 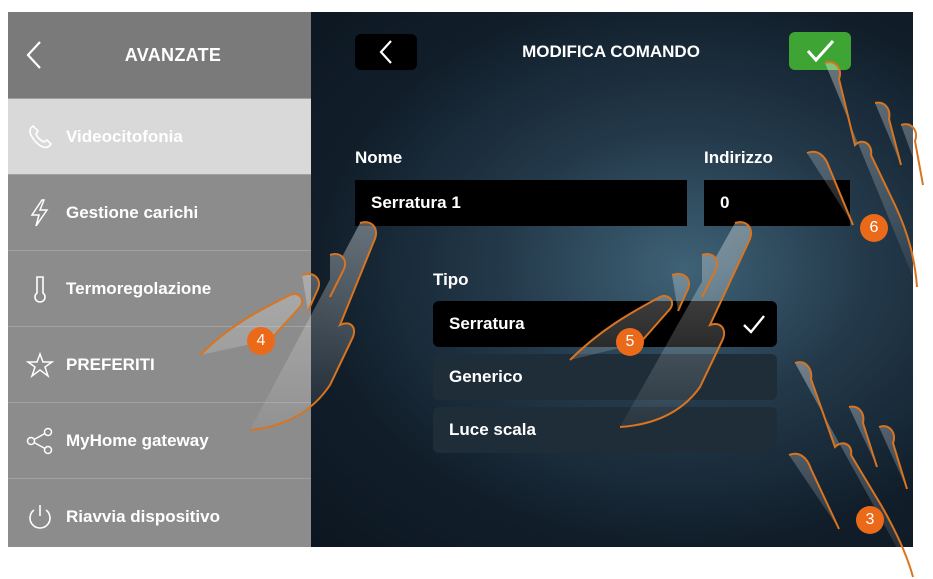 I want to click on back-button, so click(x=386, y=52).